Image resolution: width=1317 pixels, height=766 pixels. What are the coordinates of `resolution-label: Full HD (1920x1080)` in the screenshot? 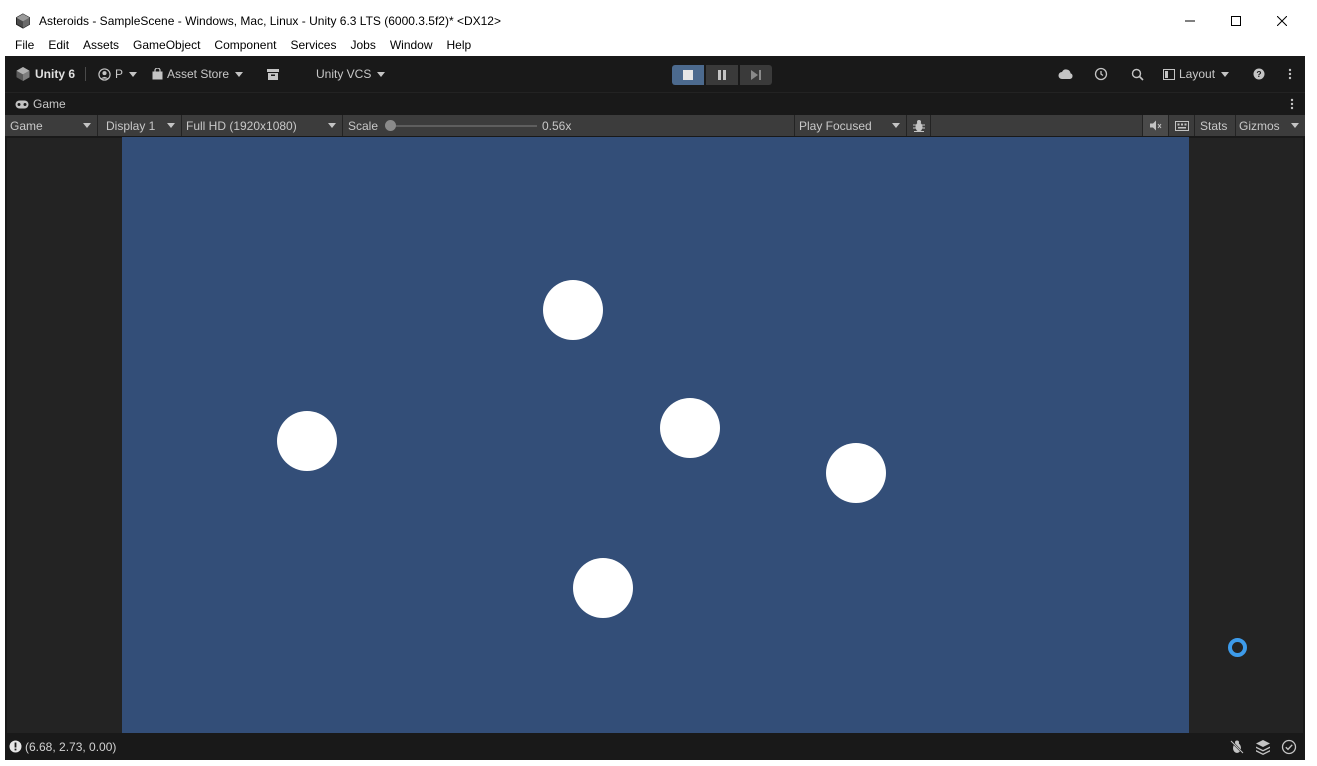 It's located at (241, 125).